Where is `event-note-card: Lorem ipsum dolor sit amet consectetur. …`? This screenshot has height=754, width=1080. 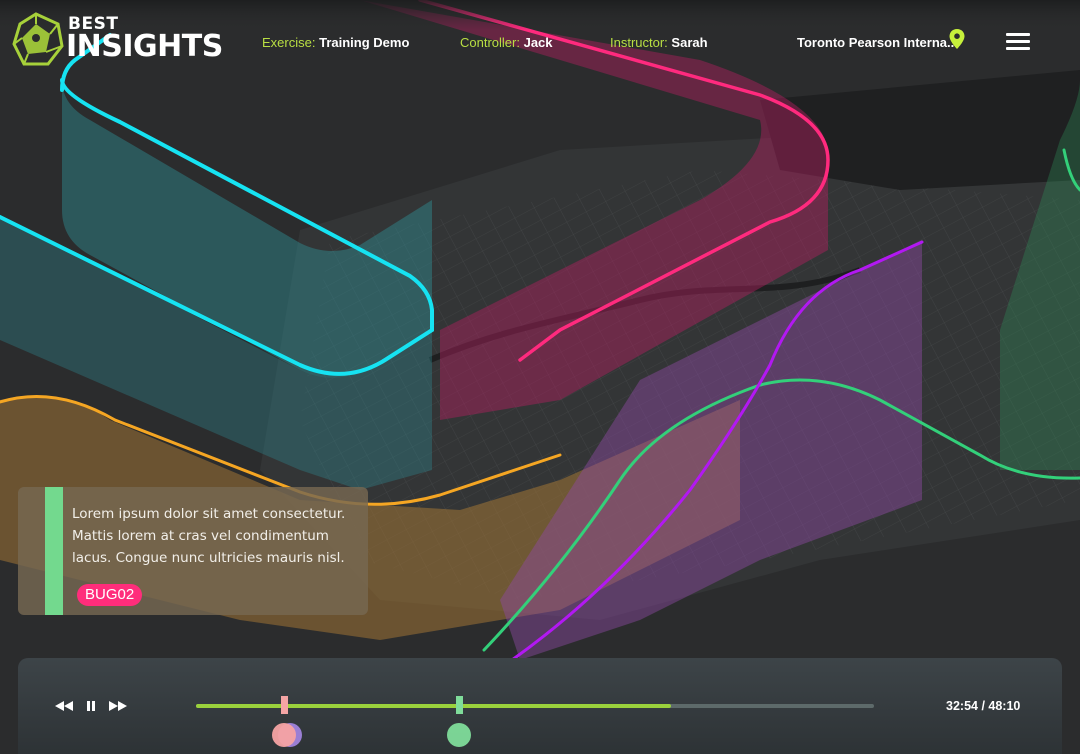
event-note-card: Lorem ipsum dolor sit amet consectetur. … is located at coordinates (193, 551).